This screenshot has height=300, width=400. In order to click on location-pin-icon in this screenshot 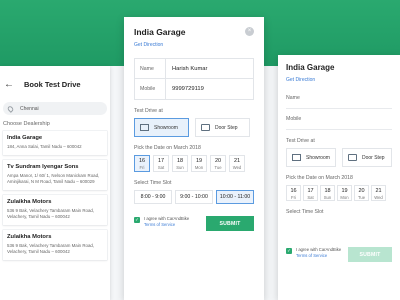, I will do `click(10, 108)`.